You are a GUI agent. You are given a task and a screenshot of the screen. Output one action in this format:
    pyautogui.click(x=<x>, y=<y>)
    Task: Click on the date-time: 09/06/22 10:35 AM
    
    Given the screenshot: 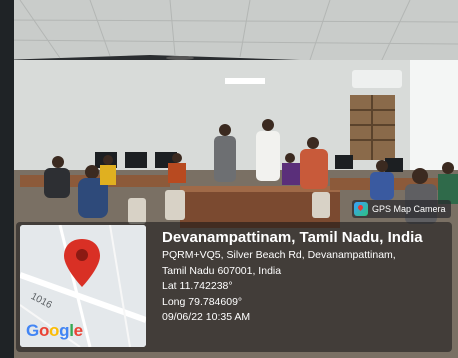 What is the action you would take?
    pyautogui.click(x=206, y=317)
    